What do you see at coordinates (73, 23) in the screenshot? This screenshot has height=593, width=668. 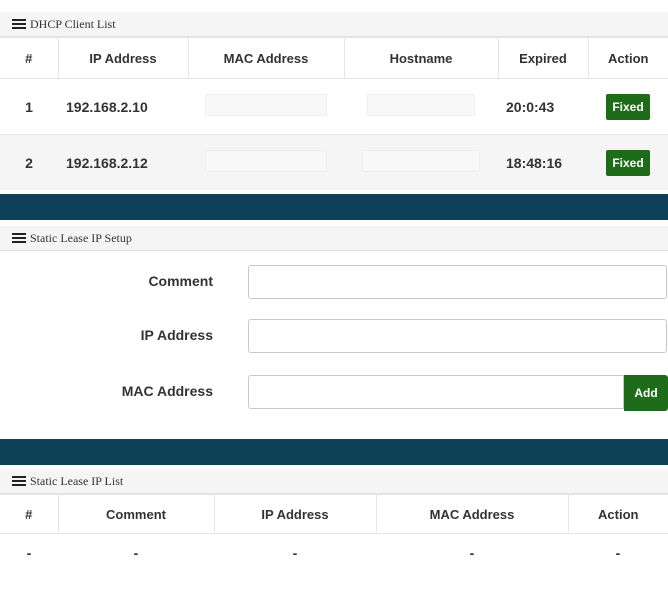 I see `panel-title: DHCP Client List` at bounding box center [73, 23].